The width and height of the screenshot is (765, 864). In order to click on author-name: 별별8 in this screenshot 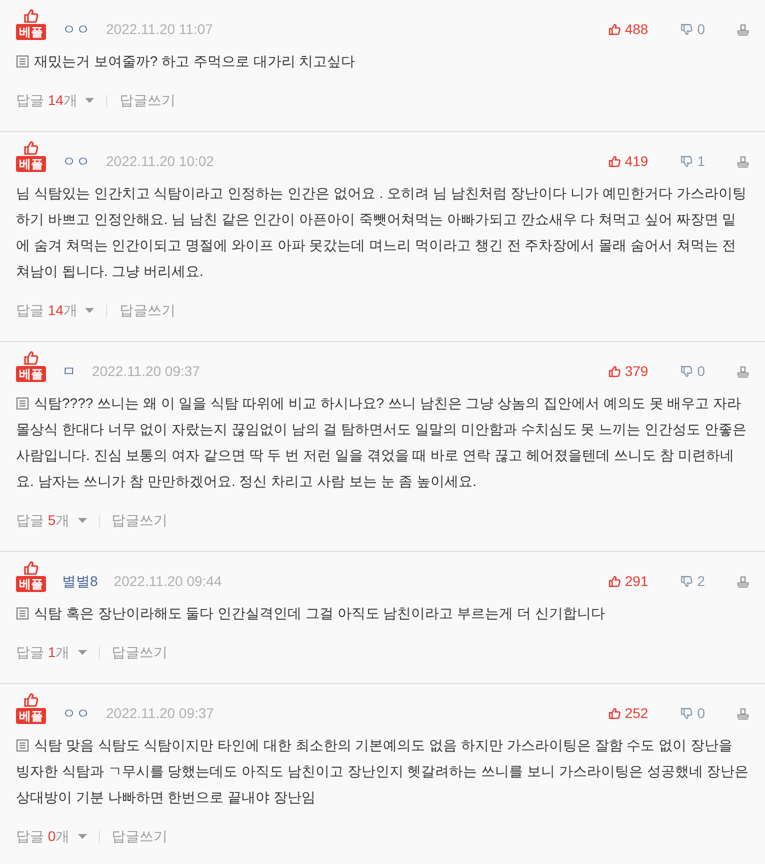, I will do `click(80, 581)`.